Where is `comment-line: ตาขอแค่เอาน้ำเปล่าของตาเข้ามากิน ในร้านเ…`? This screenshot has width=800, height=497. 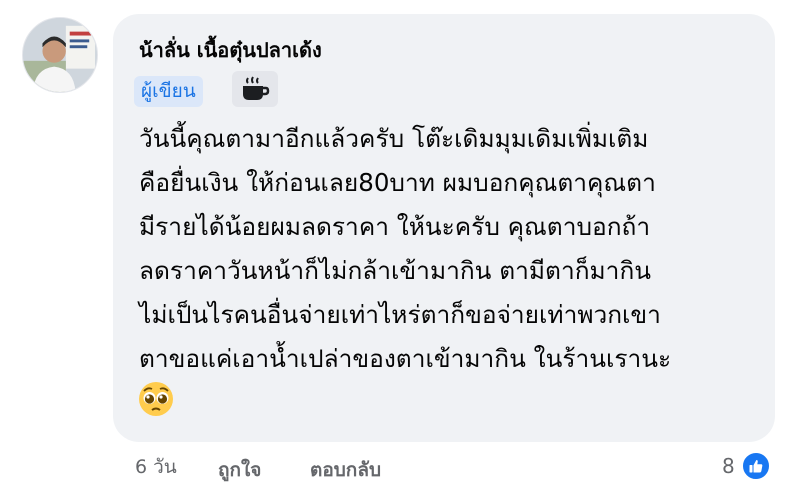
comment-line: ตาขอแค่เอาน้ำเปล่าของตาเข้ามากิน ในร้านเ… is located at coordinates (405, 358).